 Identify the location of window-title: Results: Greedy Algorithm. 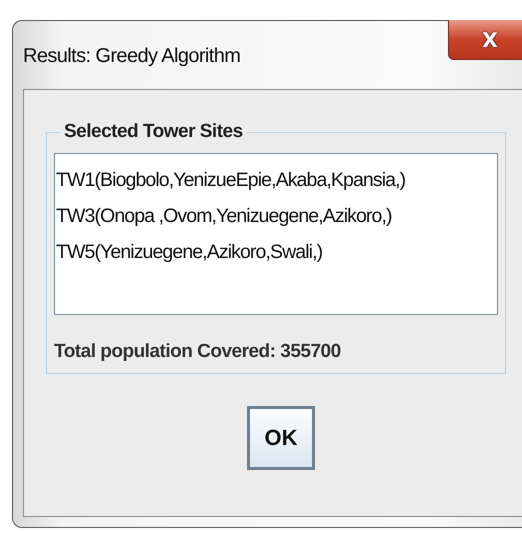
(131, 56).